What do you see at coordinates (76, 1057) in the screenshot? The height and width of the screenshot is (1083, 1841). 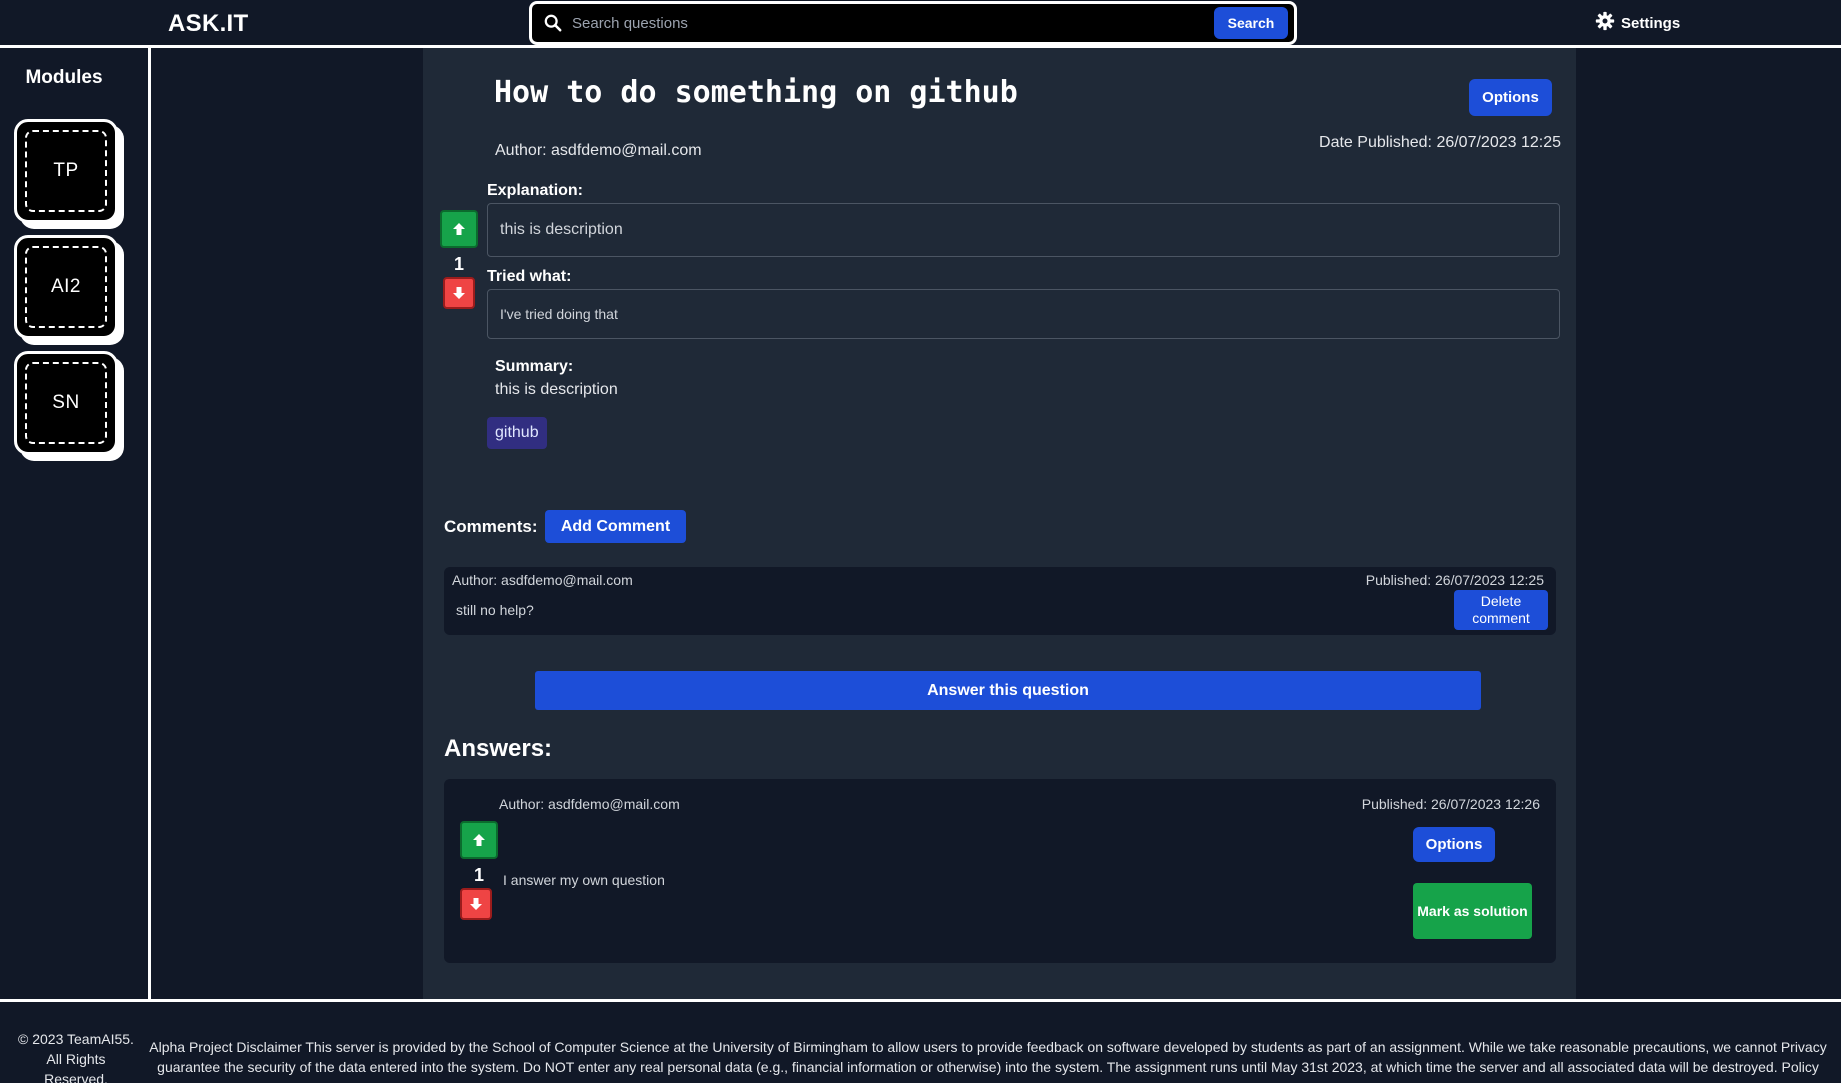 I see `copyright: © 2023 TeamAI55. All Rights Reserved.` at bounding box center [76, 1057].